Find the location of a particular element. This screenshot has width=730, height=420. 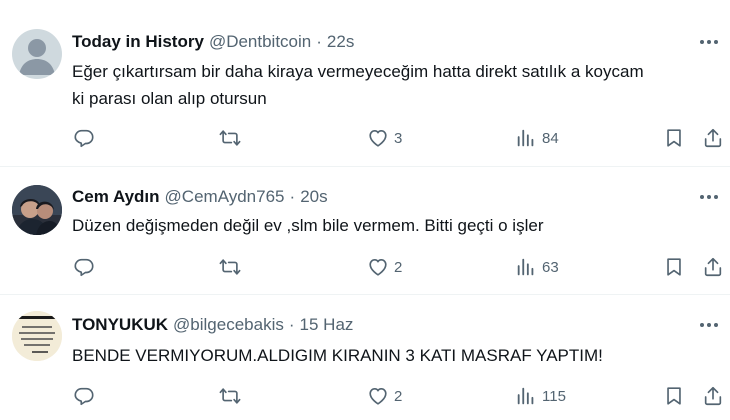

tweet-header: TONYUKUK @bilgecebakis · 15 Haz is located at coordinates (212, 325).